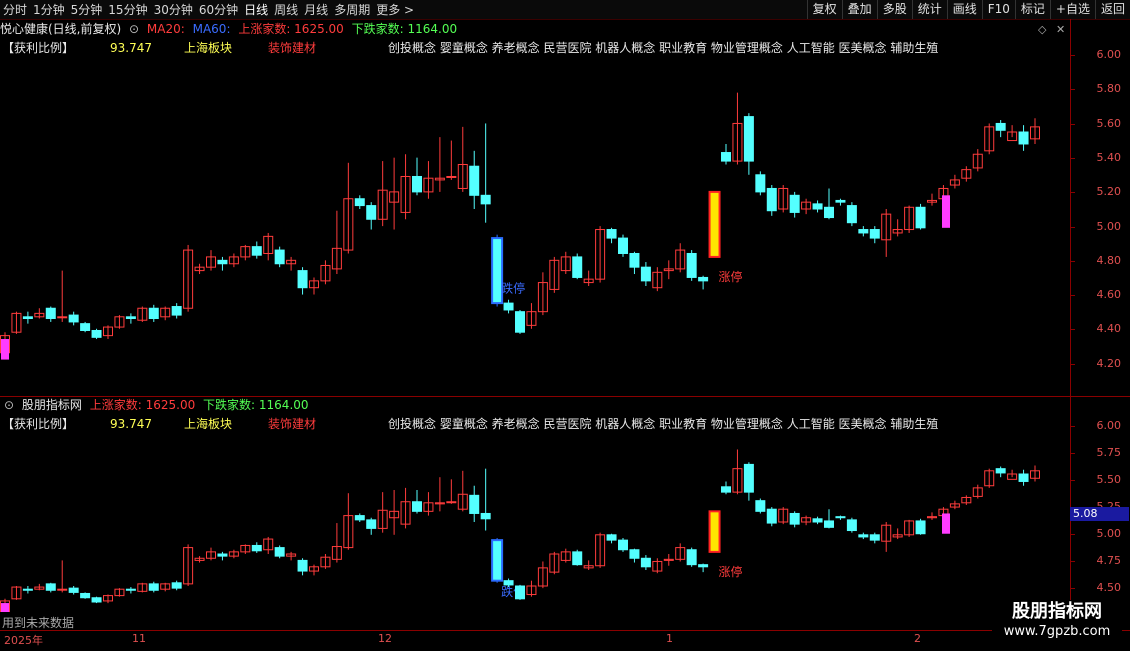 This screenshot has height=651, width=1130. I want to click on period-tab-3: 15分钟, so click(127, 9).